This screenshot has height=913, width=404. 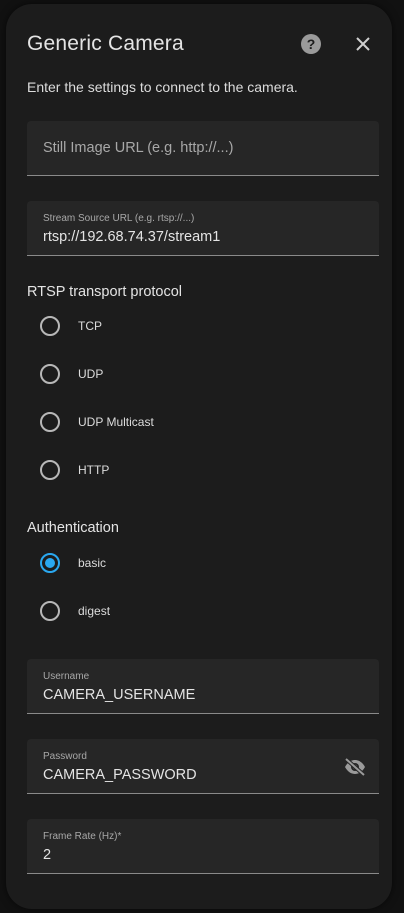 I want to click on frame-rate-field: Frame Rate (Hz)* 2, so click(x=203, y=846).